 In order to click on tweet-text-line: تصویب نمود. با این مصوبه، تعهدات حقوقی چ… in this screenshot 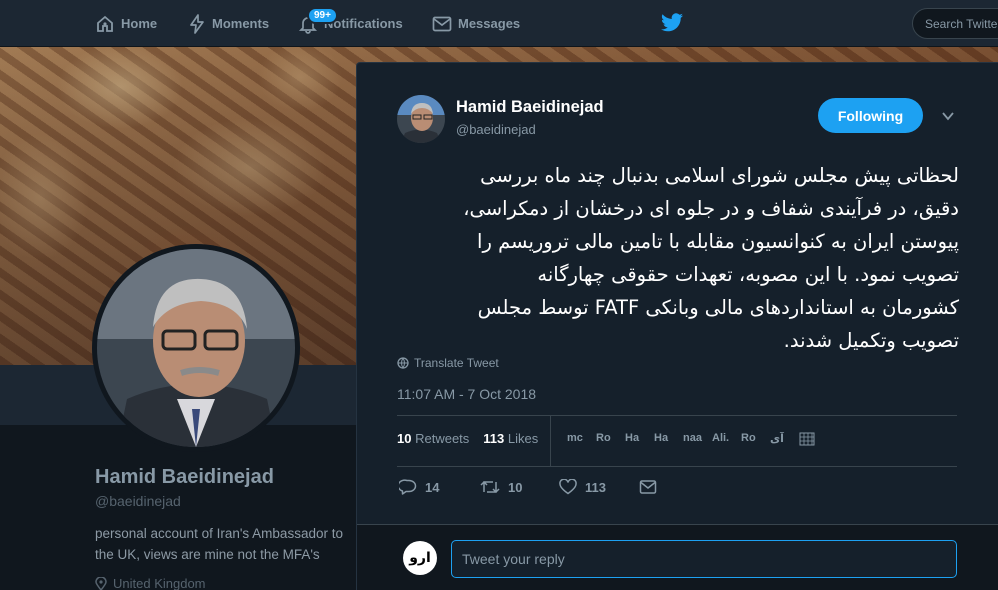, I will do `click(748, 274)`.